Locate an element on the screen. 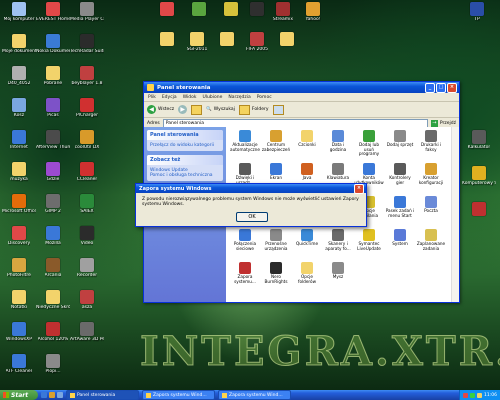 This screenshot has height=400, width=500. search-button: 🔍 Wyszukaj is located at coordinates (220, 109).